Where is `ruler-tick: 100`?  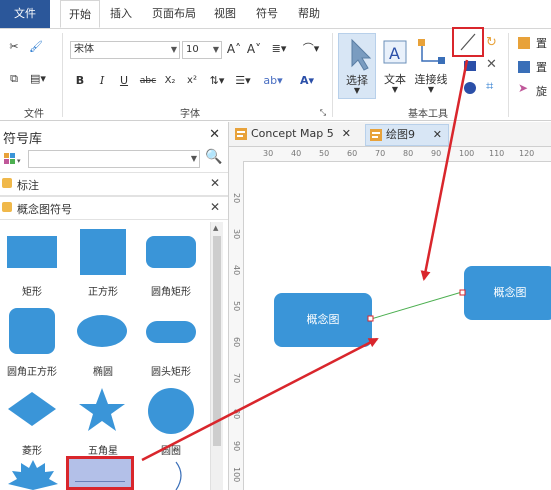
ruler-tick: 100 is located at coordinates (467, 153).